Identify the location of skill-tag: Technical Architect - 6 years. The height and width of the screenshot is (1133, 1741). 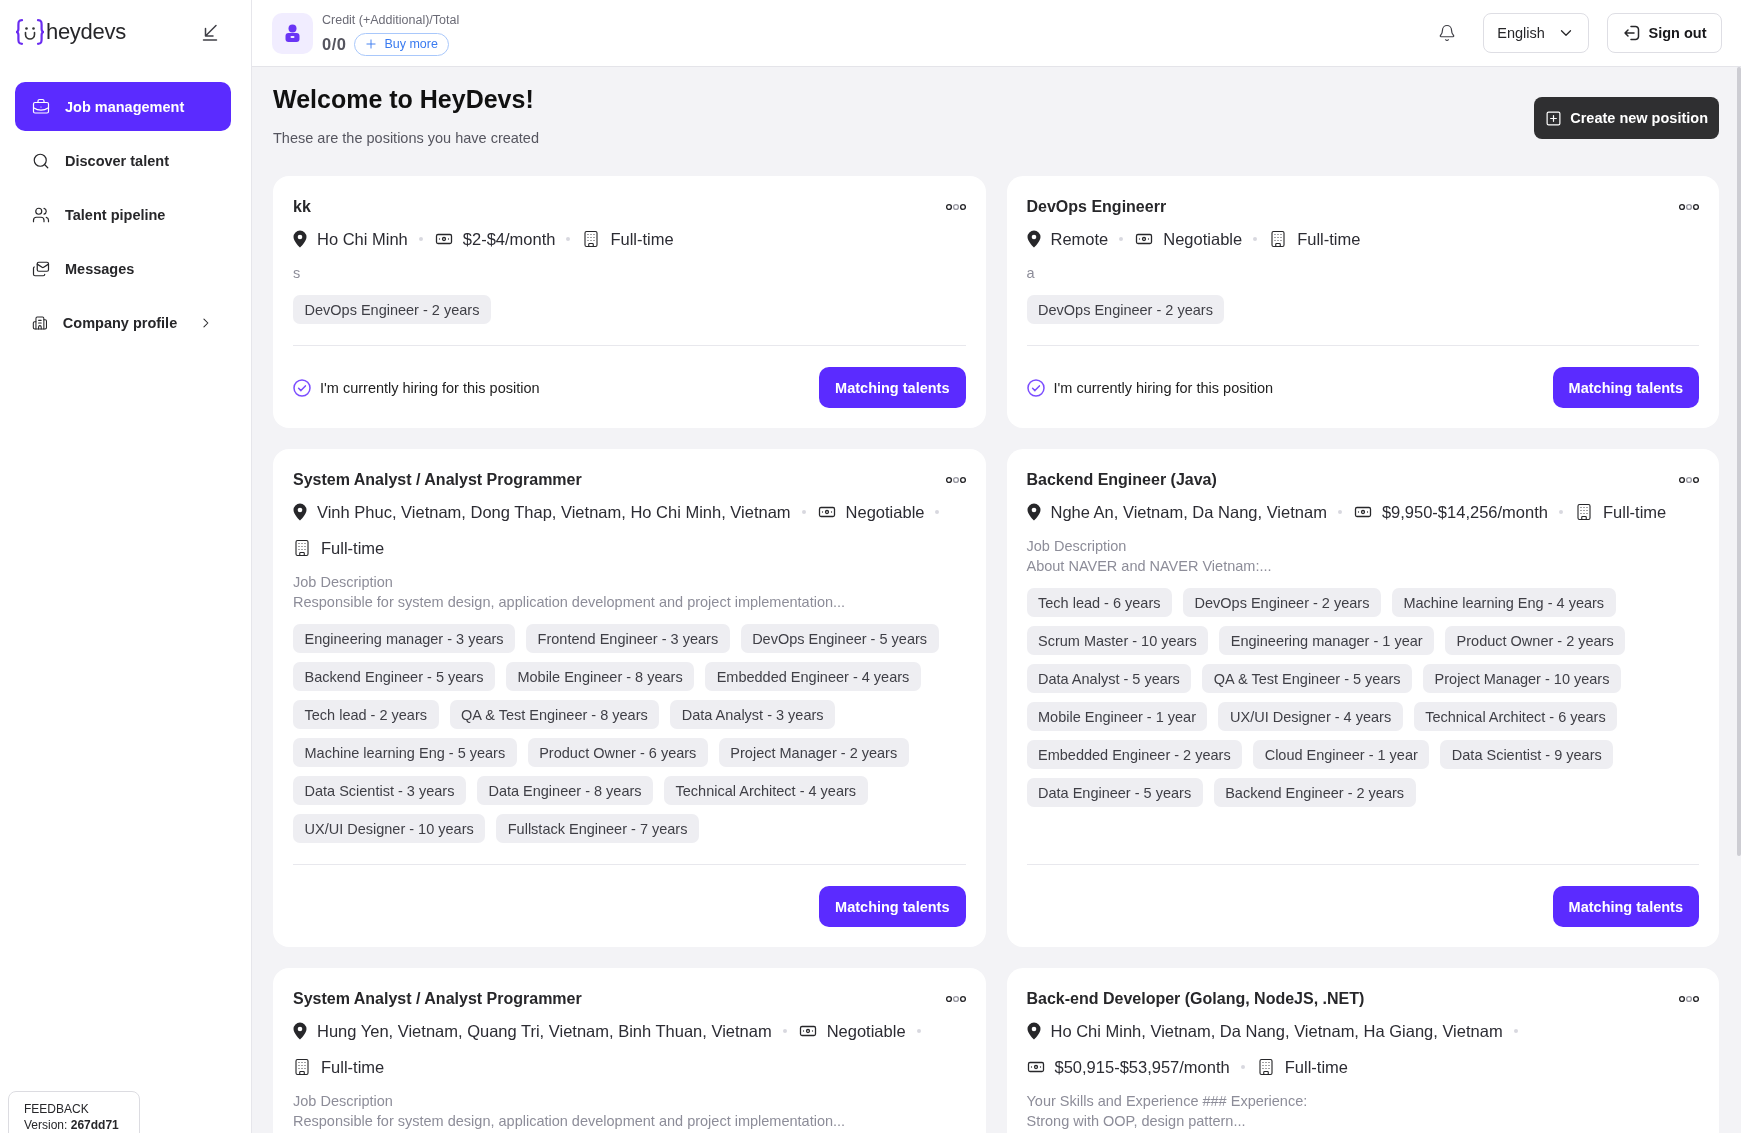
(1515, 716).